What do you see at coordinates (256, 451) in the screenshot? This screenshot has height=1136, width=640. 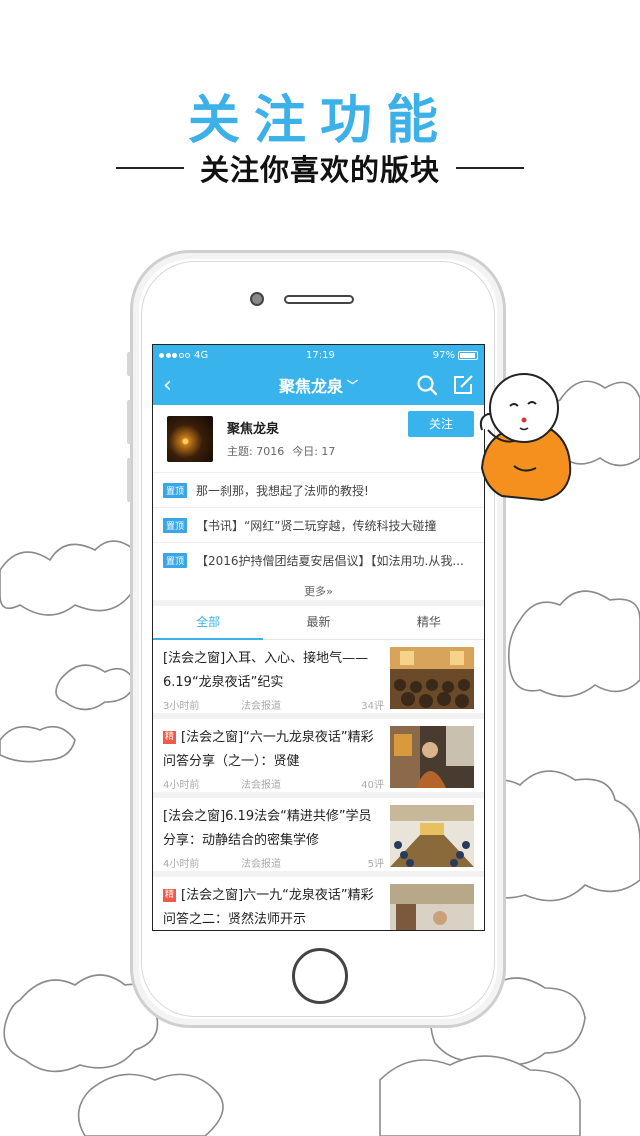 I see `forum-topics: 主题: 7016` at bounding box center [256, 451].